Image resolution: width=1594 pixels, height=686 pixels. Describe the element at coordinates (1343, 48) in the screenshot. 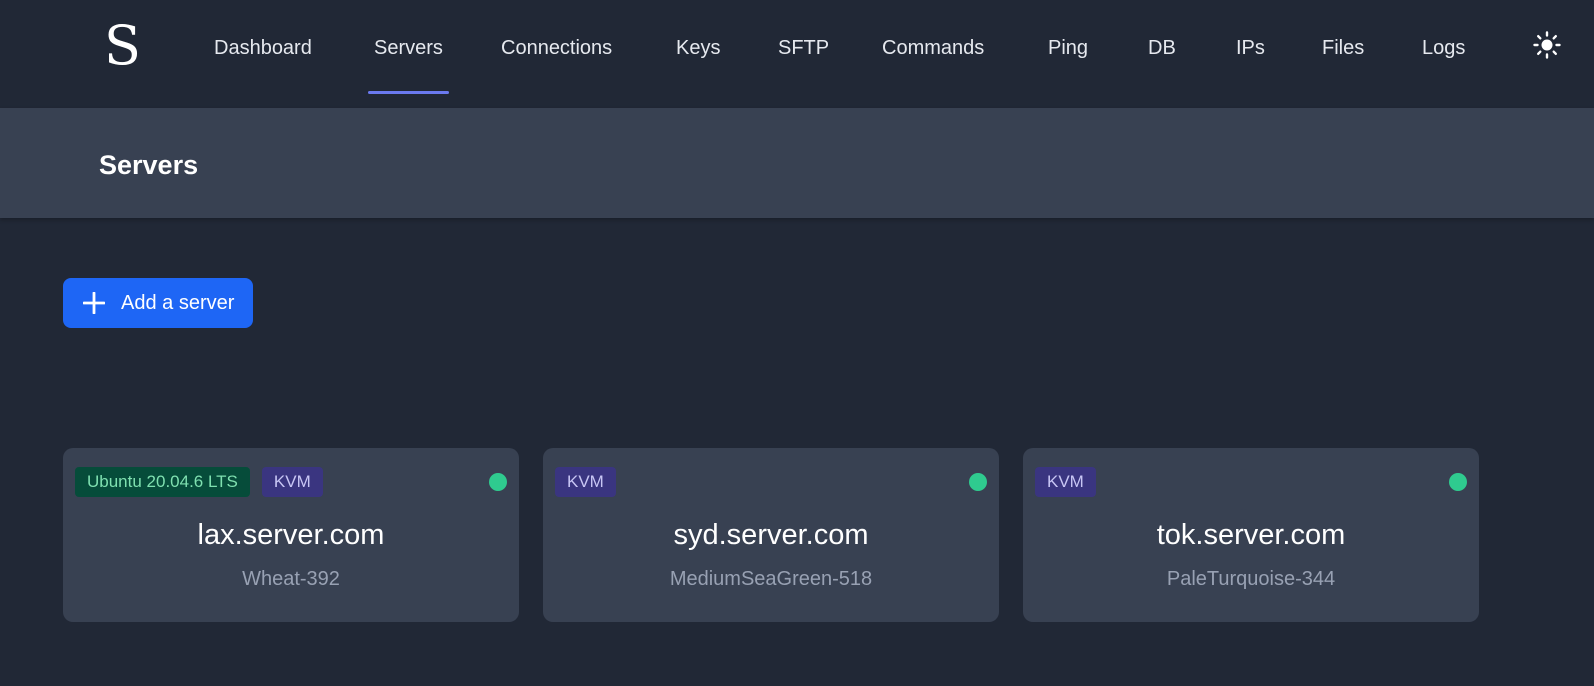

I see `nav-item-files: Files` at that location.